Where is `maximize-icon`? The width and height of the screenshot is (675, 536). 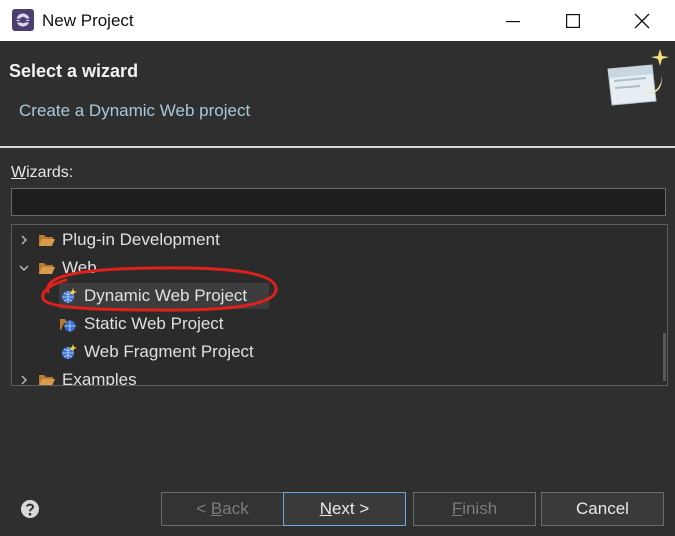 maximize-icon is located at coordinates (573, 20).